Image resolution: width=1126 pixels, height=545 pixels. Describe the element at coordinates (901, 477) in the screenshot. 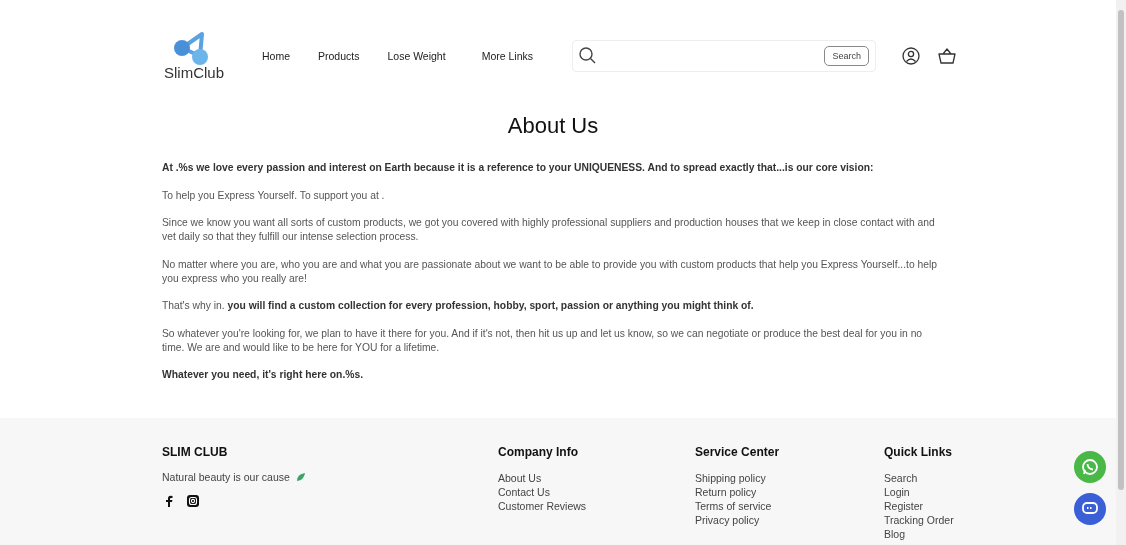

I see `footer-link: Search` at that location.